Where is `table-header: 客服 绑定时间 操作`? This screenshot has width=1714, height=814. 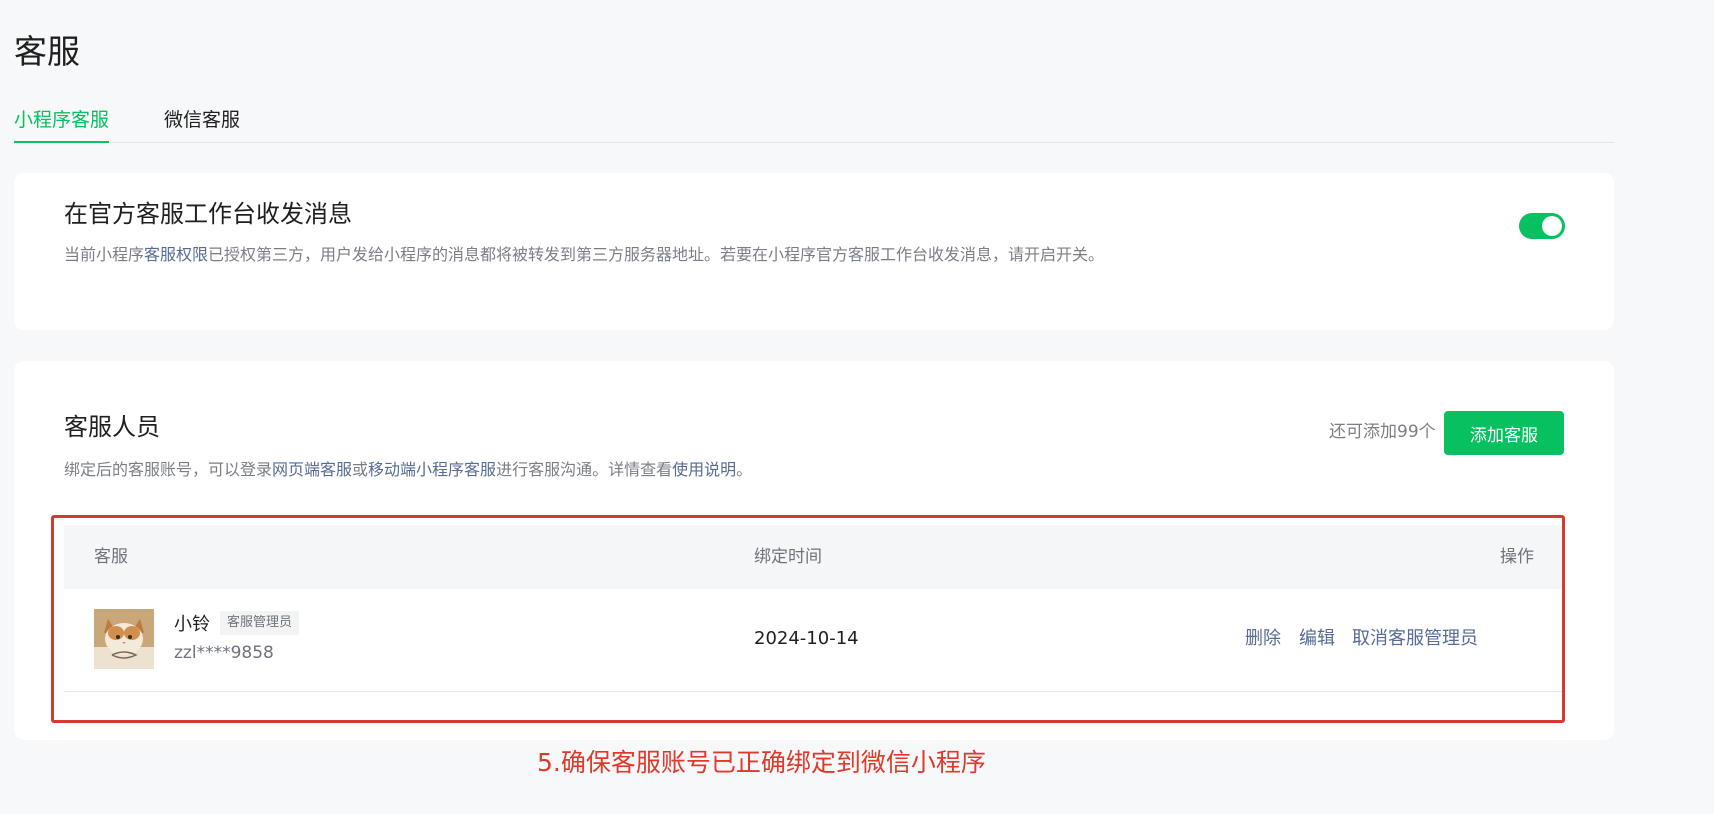 table-header: 客服 绑定时间 操作 is located at coordinates (814, 557).